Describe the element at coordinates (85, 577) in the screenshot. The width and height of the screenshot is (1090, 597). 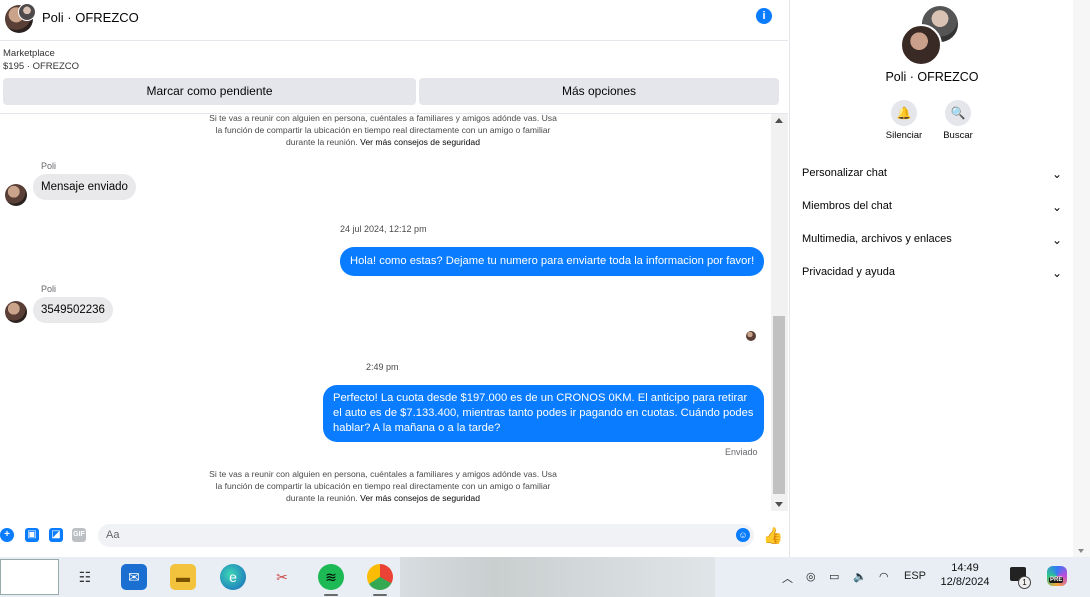
I see `task-view-icon: ☷` at that location.